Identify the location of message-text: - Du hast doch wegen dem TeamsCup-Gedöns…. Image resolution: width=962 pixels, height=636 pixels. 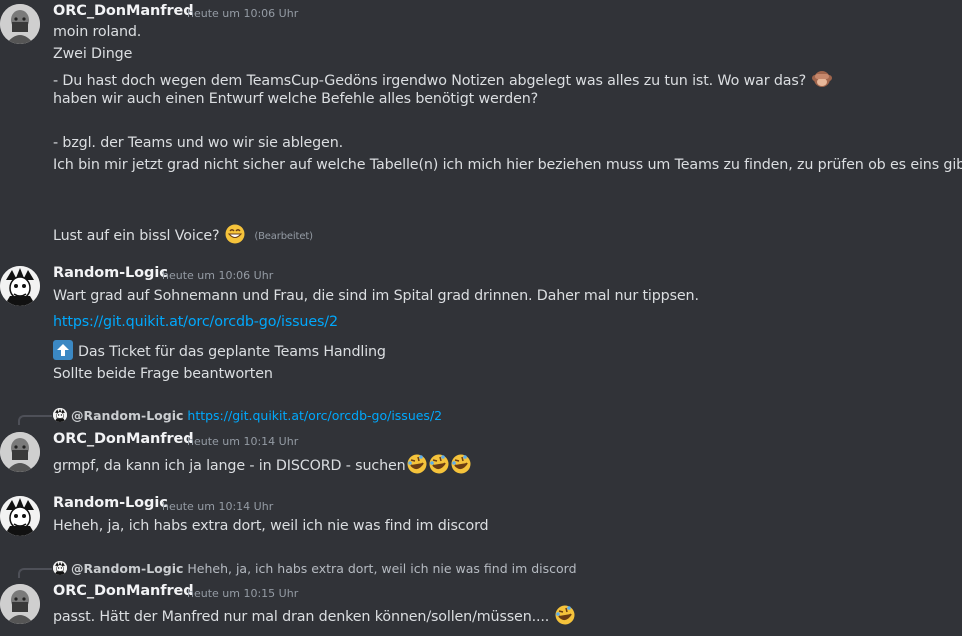
(443, 79).